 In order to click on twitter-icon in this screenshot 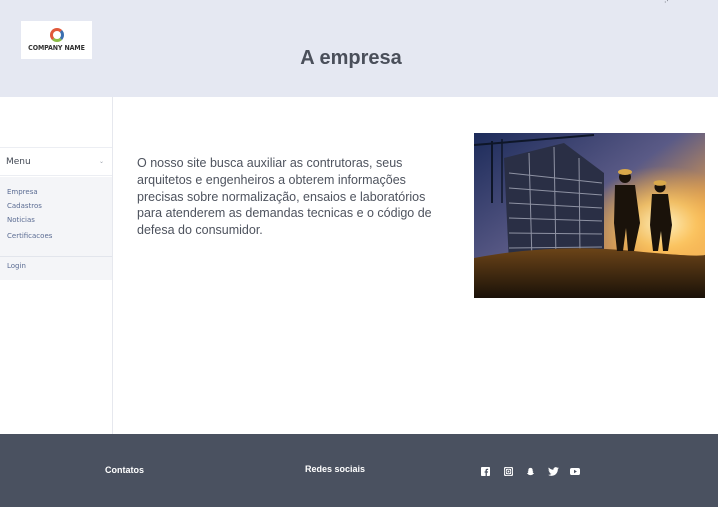, I will do `click(553, 471)`.